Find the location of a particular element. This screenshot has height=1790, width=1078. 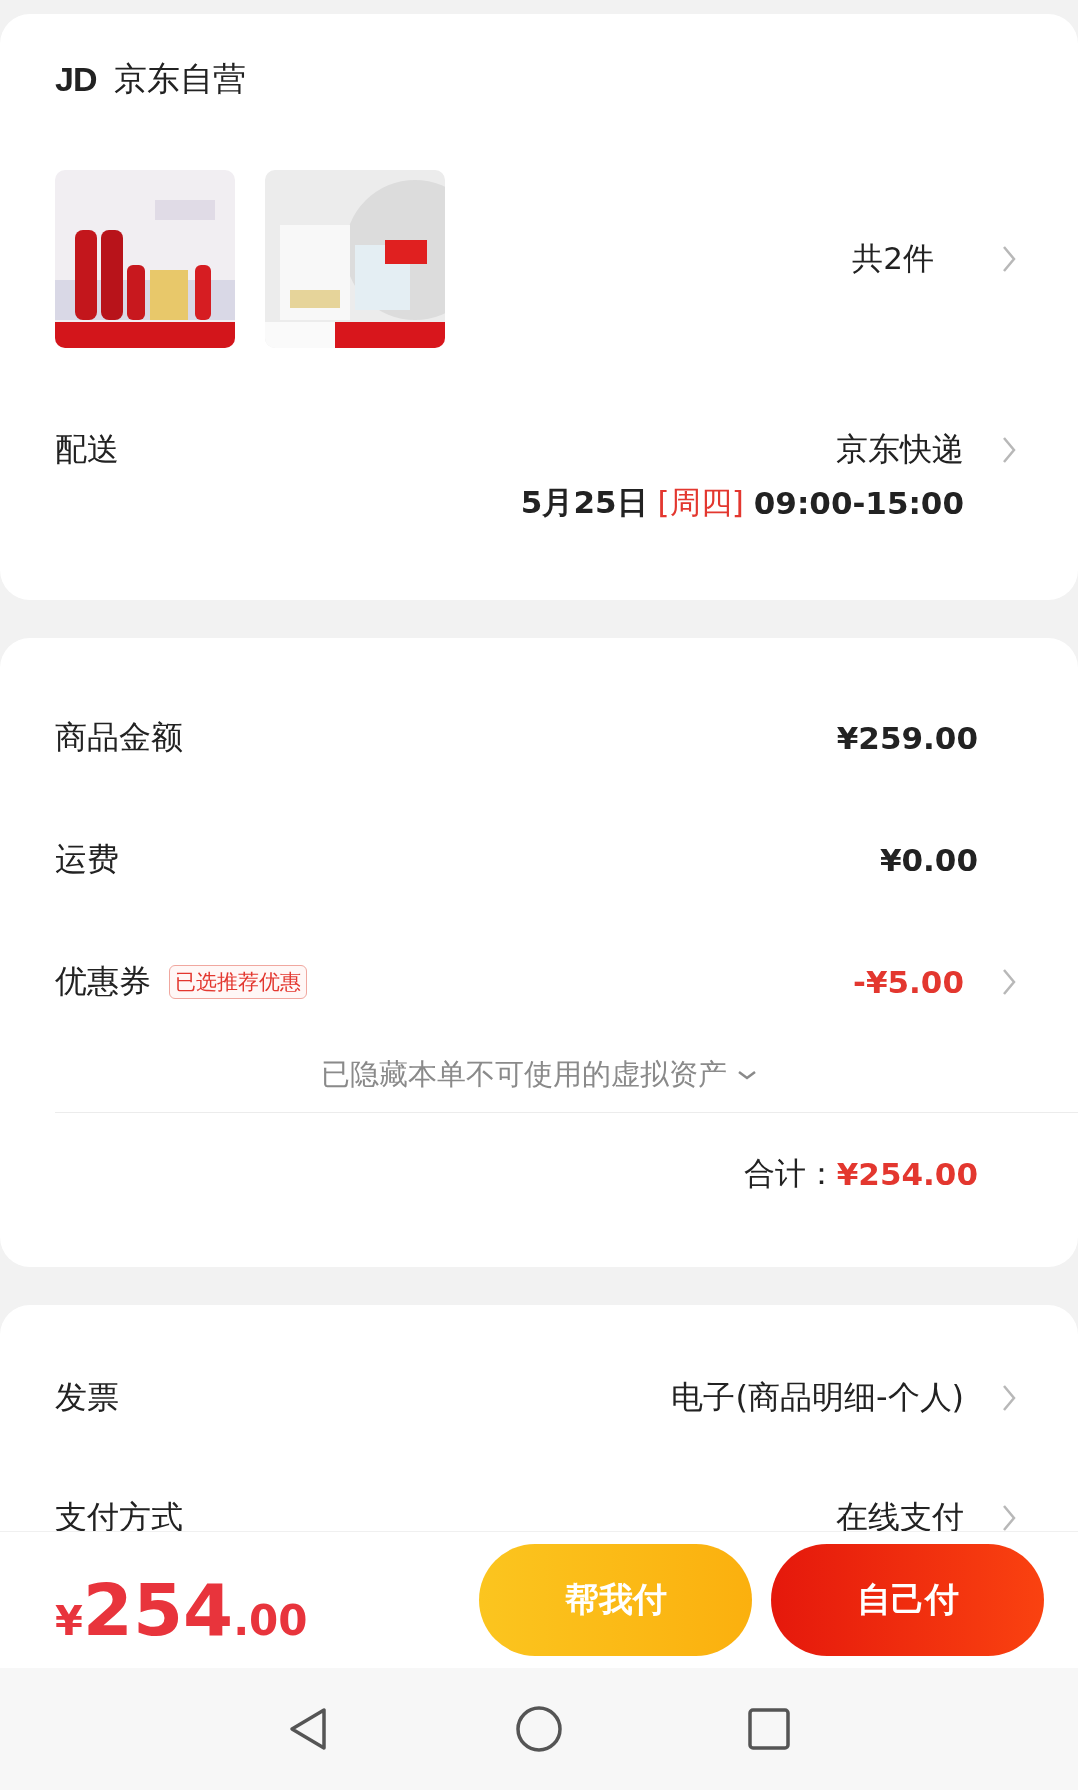

delivery-date: 5月25日 is located at coordinates (584, 502).